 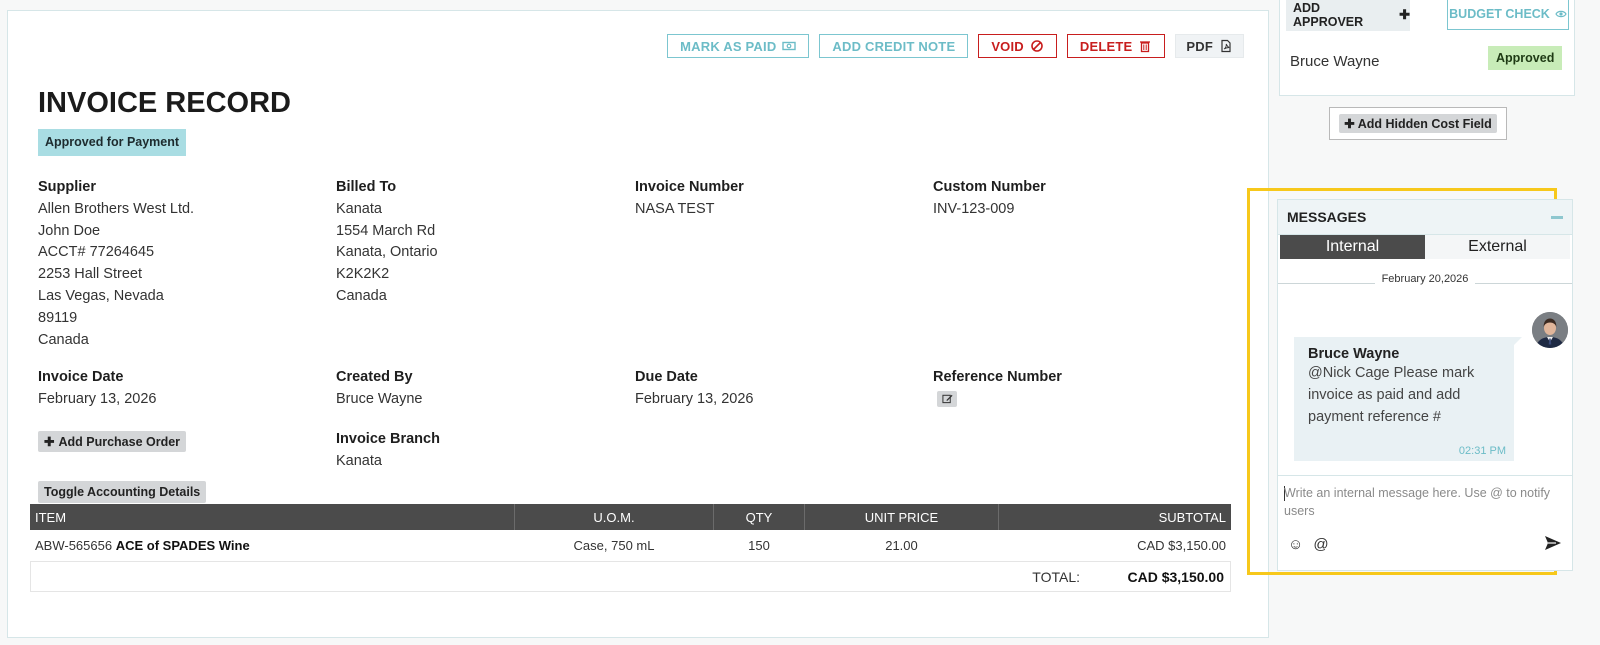 What do you see at coordinates (689, 199) in the screenshot?
I see `invoice-number-block: Invoice Number NASA TEST` at bounding box center [689, 199].